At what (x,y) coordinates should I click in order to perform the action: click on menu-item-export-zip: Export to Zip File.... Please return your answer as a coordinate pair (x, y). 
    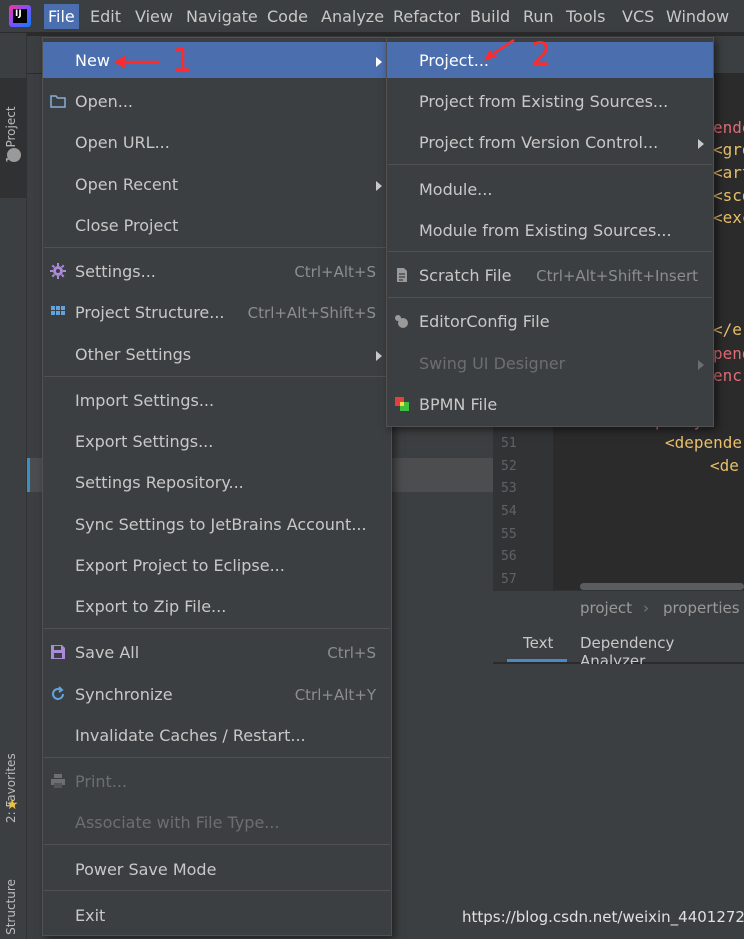
    Looking at the image, I should click on (217, 606).